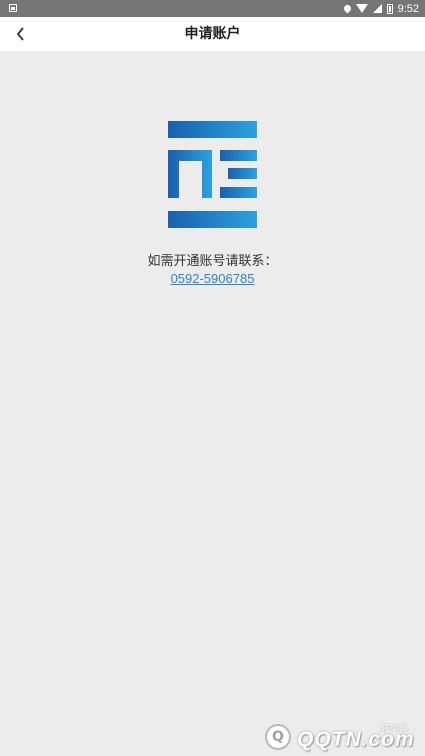 This screenshot has height=756, width=425. Describe the element at coordinates (347, 8) in the screenshot. I see `location-icon` at that location.